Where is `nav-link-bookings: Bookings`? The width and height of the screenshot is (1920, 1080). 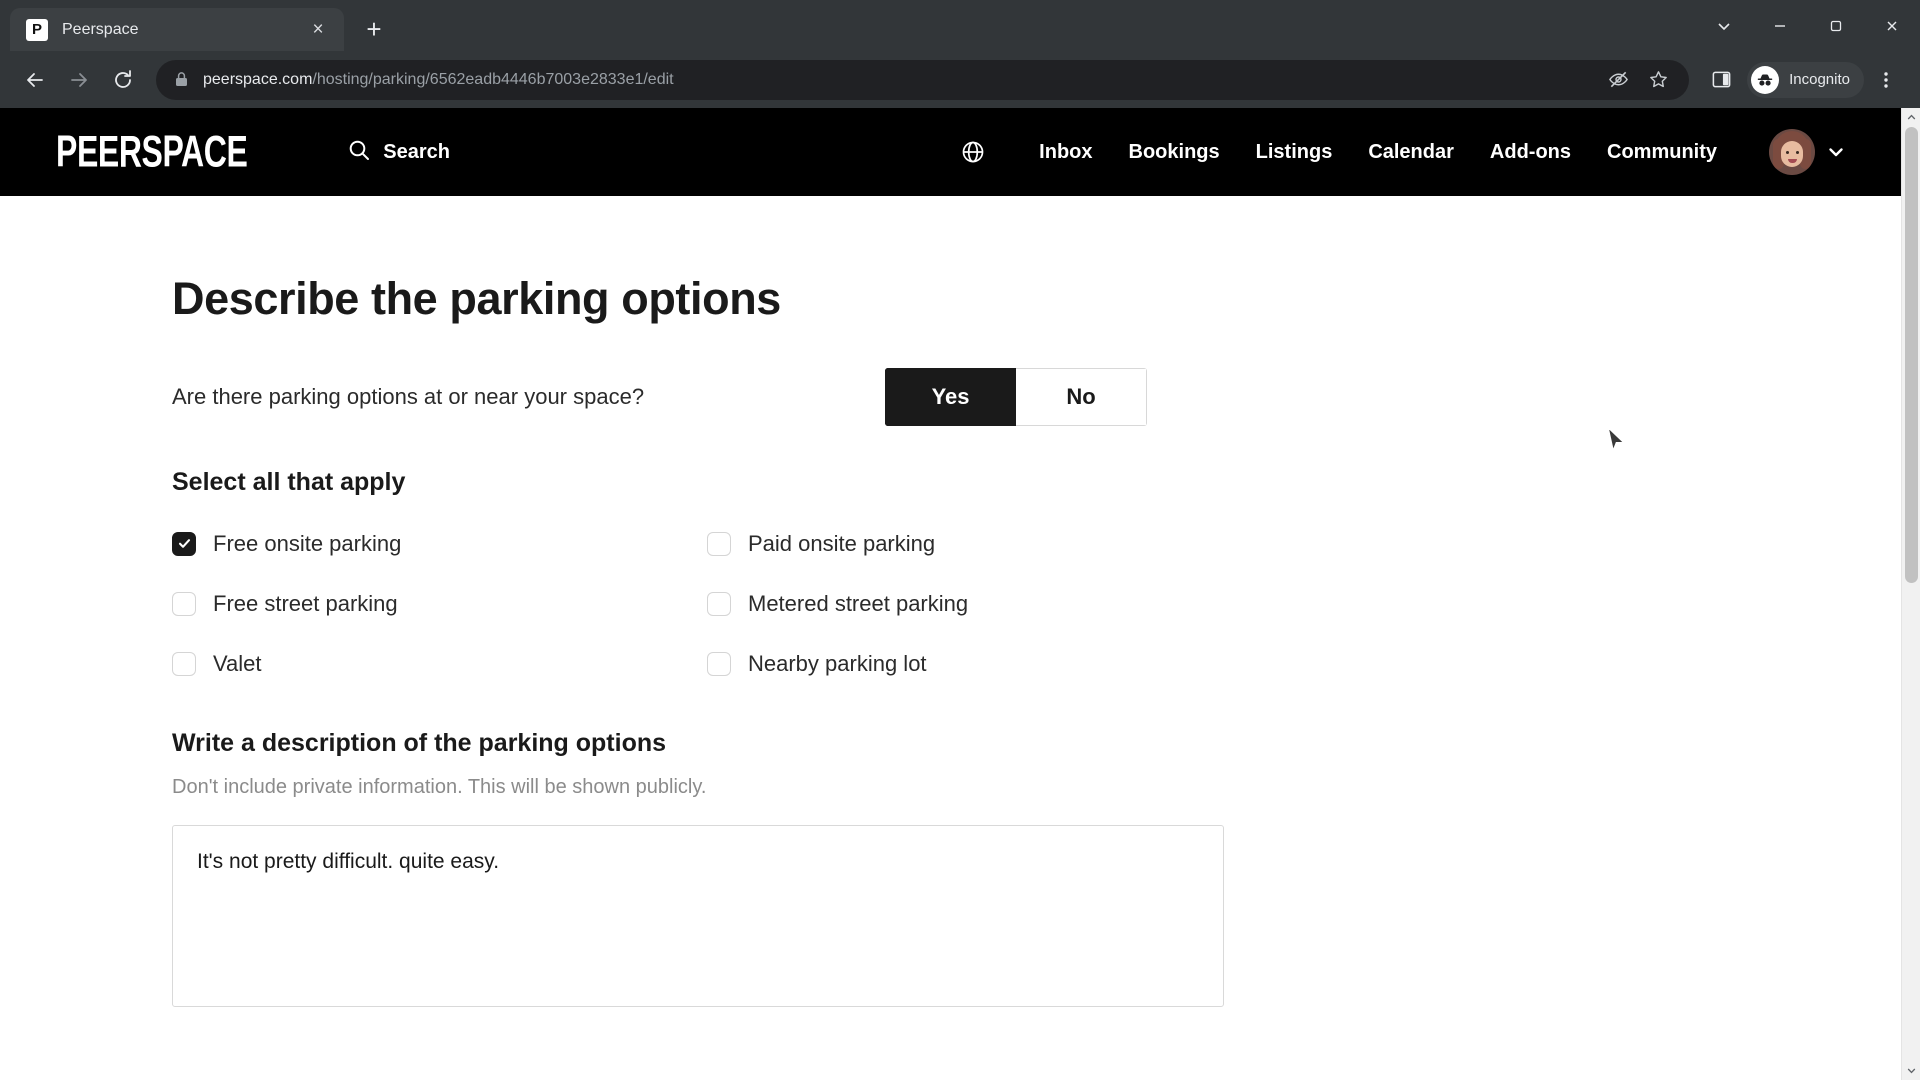
nav-link-bookings: Bookings is located at coordinates (1174, 152).